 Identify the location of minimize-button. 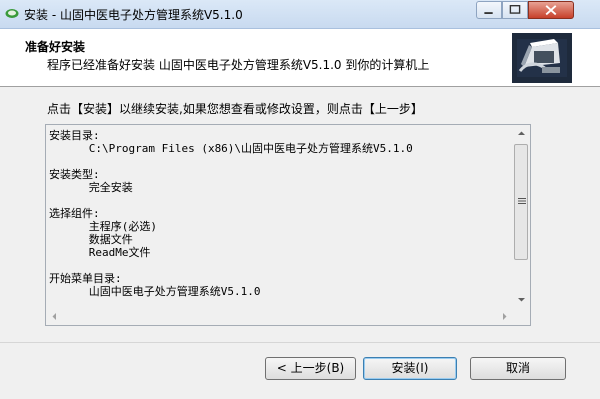
(489, 10).